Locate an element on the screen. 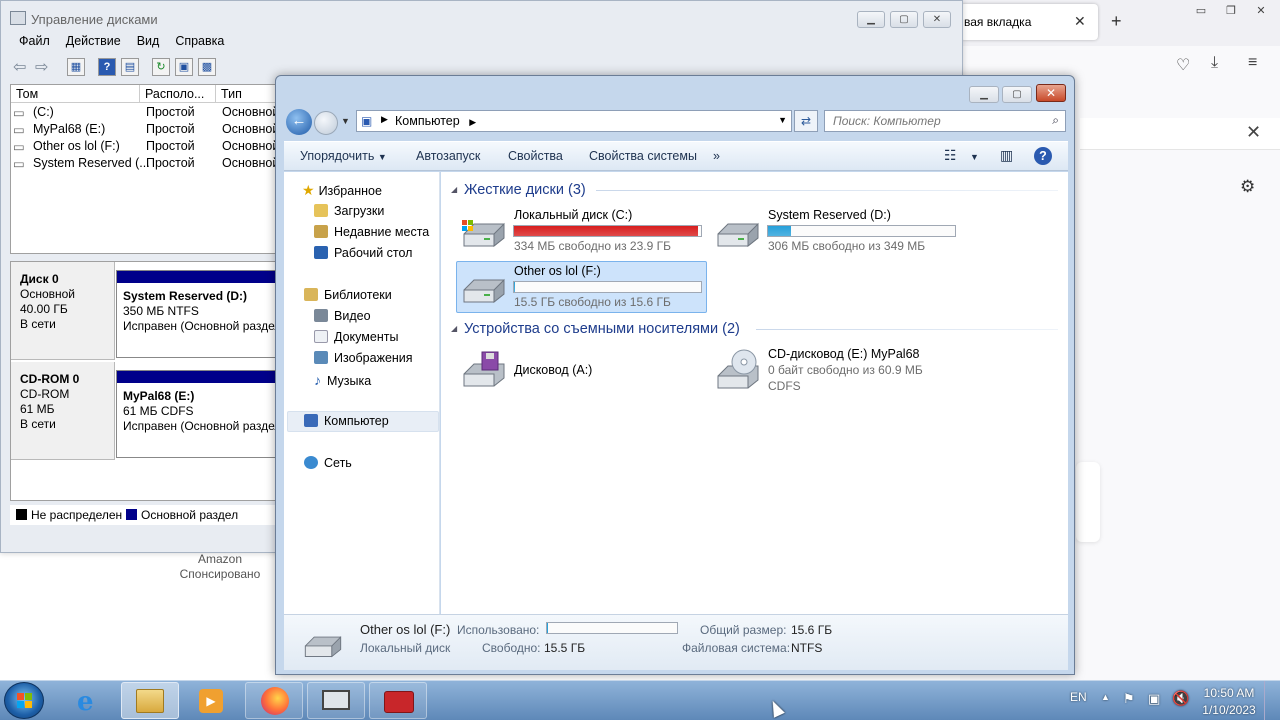 The image size is (1280, 720). table-row: ▭ MyPal68 (E:) Простой Основной is located at coordinates (147, 130).